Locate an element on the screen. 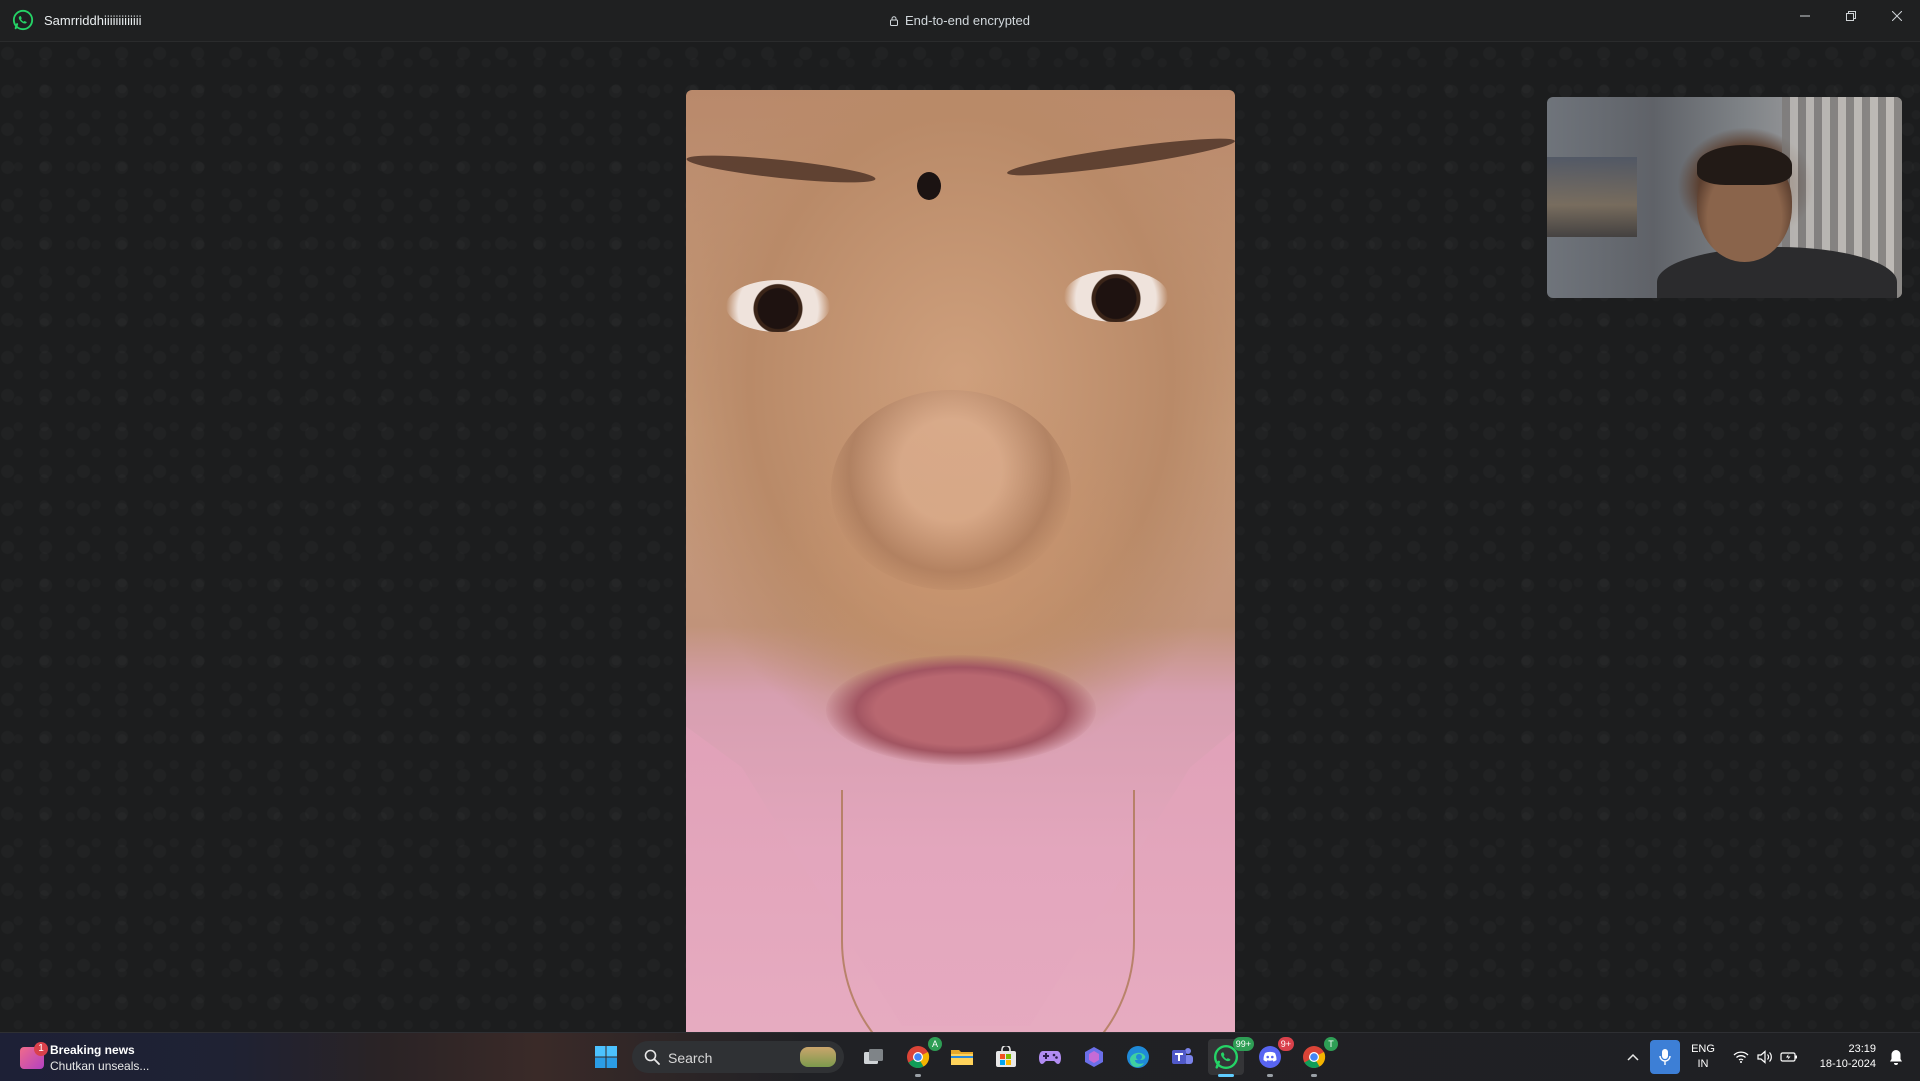 This screenshot has width=1920, height=1081. taskbar-chrome-profile-t: T is located at coordinates (1317, 1057).